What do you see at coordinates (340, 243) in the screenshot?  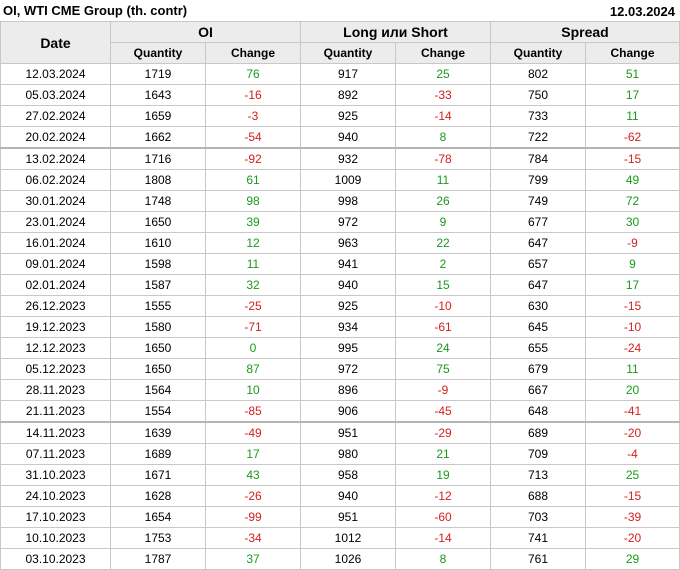 I see `table-row: 16.01.2024 1610 12 963 22 647 -9` at bounding box center [340, 243].